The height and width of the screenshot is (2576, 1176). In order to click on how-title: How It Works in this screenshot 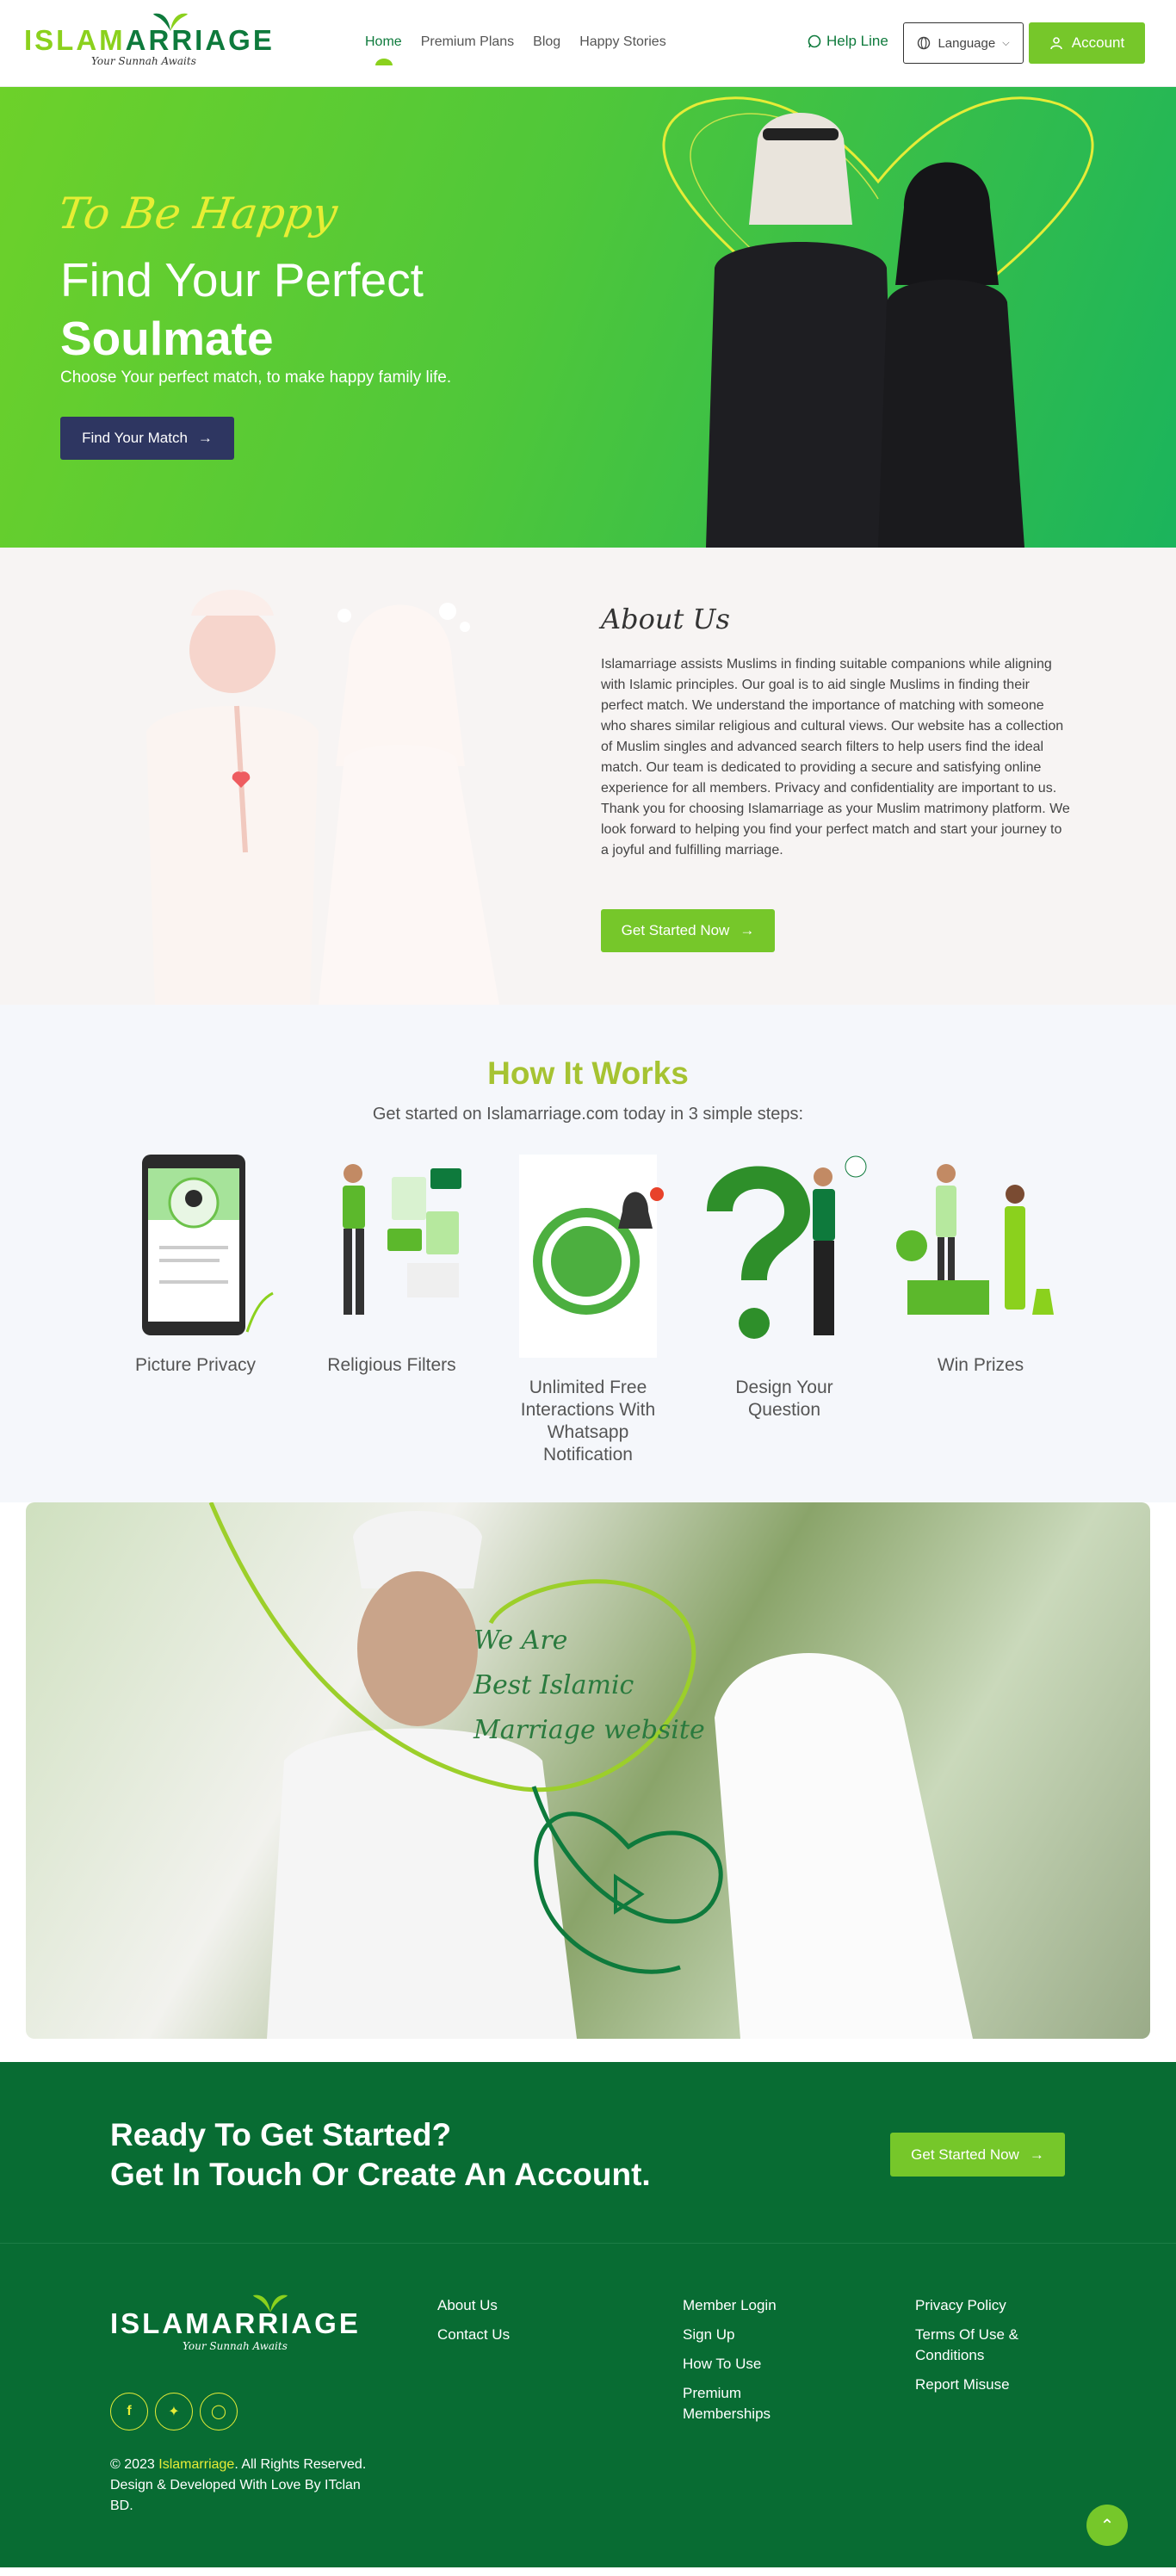, I will do `click(588, 1073)`.